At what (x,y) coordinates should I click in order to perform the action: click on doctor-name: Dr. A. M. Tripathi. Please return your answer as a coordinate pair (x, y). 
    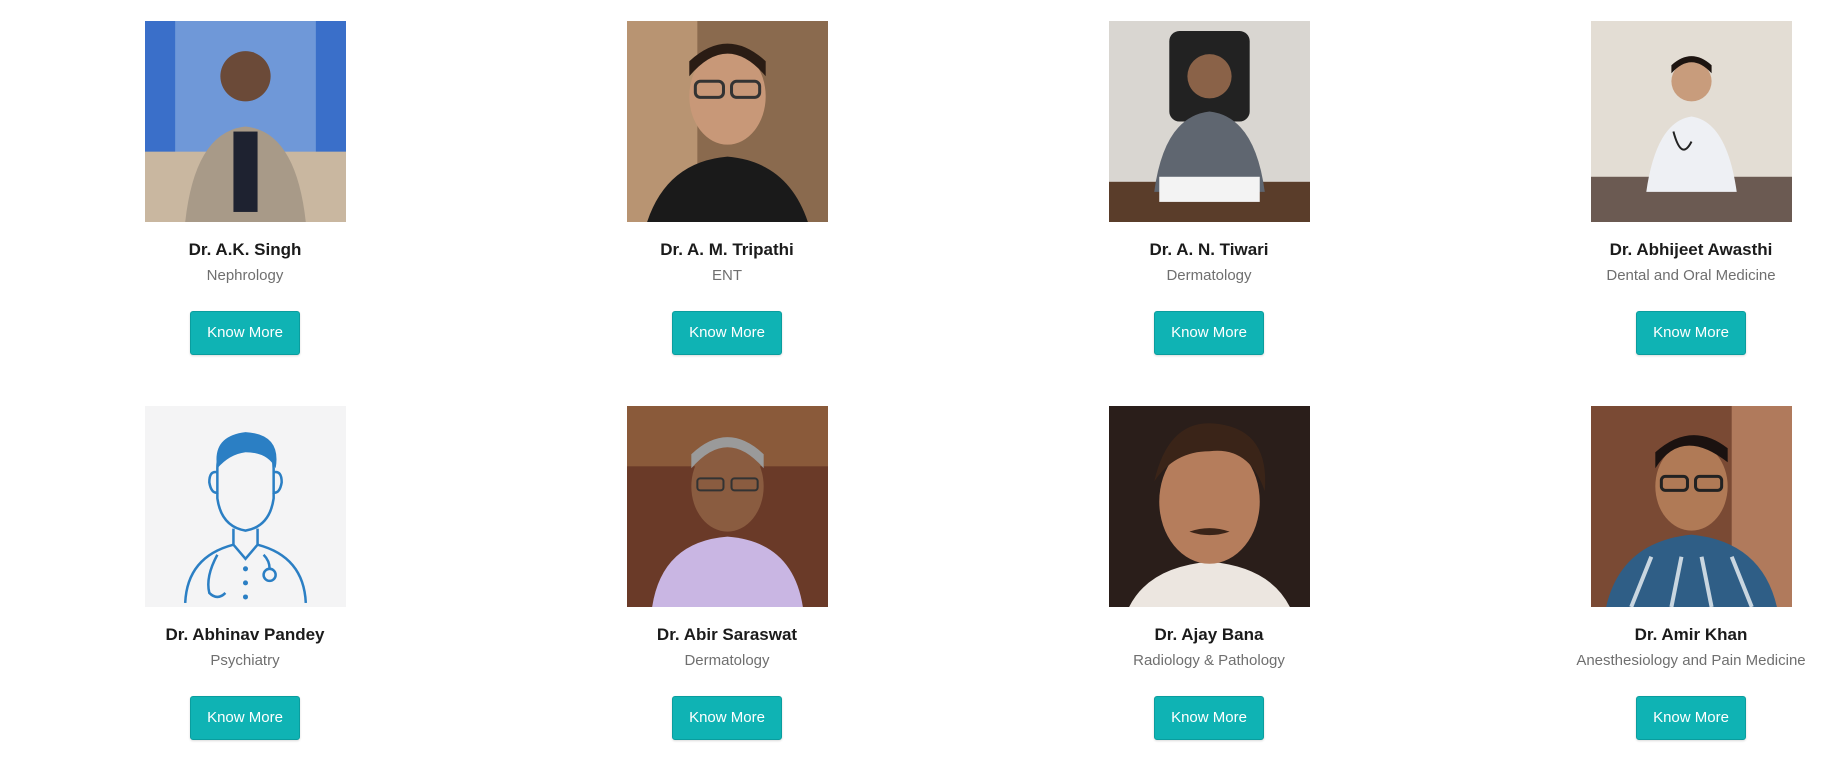
    Looking at the image, I should click on (727, 250).